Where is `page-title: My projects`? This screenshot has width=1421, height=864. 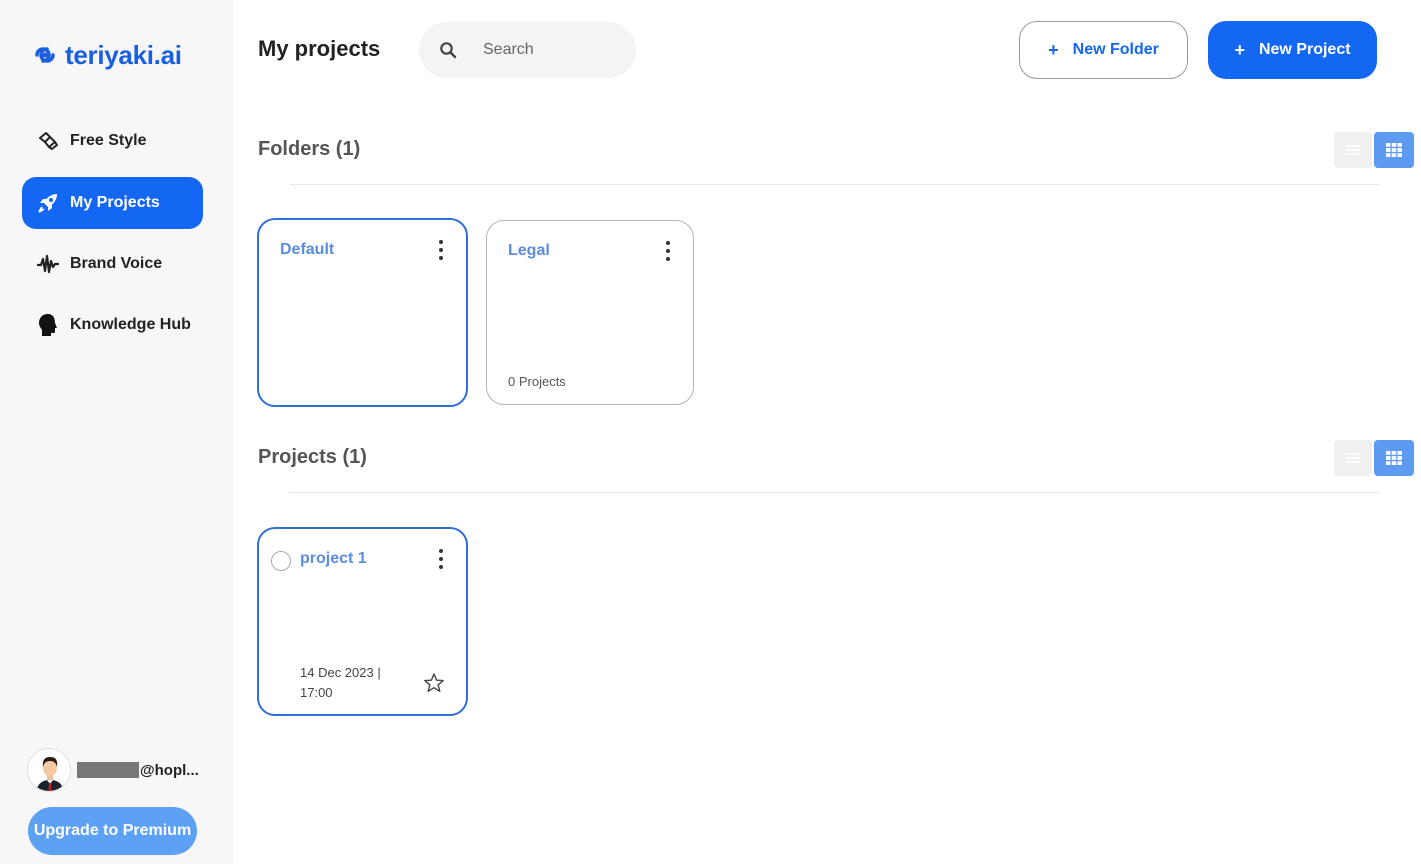 page-title: My projects is located at coordinates (319, 48).